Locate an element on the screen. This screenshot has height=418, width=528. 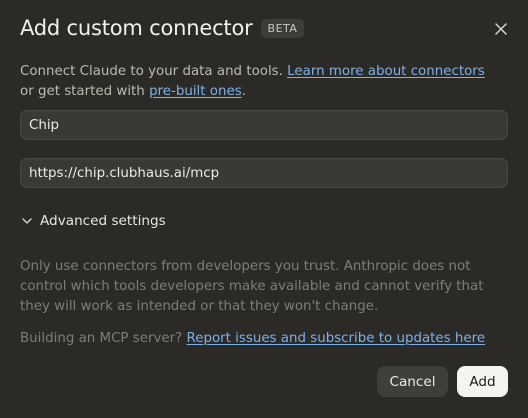
prebuilt-link: pre-built ones is located at coordinates (195, 91).